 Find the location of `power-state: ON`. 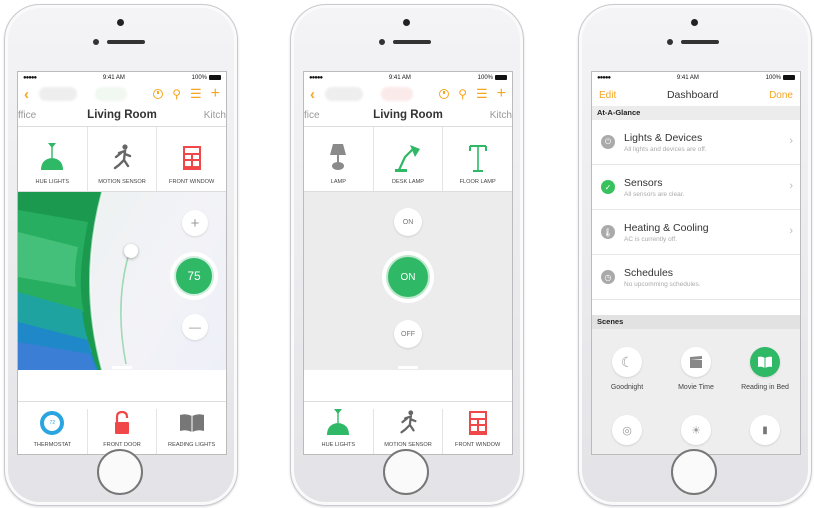

power-state: ON is located at coordinates (408, 277).